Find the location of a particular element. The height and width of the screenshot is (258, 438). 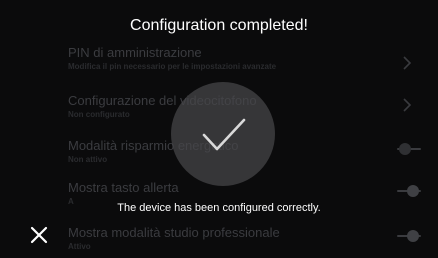

studio-mode-toggle is located at coordinates (409, 236).